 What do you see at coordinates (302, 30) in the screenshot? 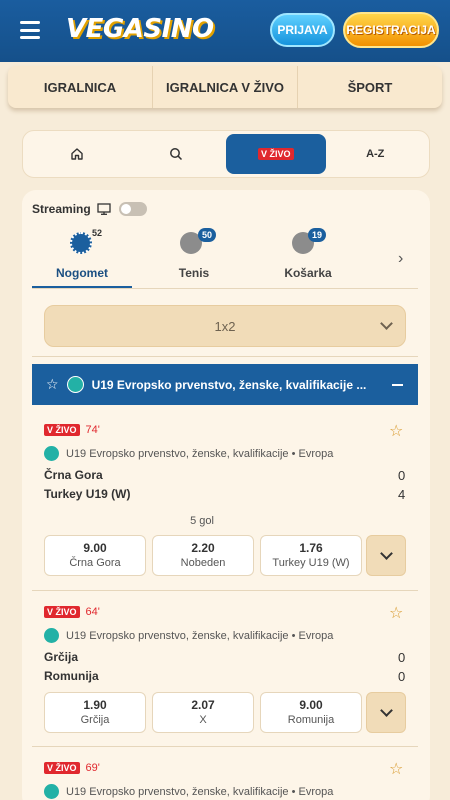
I see `login-button: PRIJAVA` at bounding box center [302, 30].